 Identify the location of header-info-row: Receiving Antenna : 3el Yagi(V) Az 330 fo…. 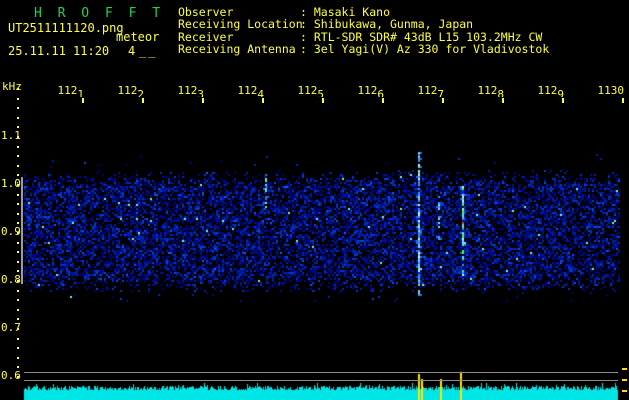
(364, 49).